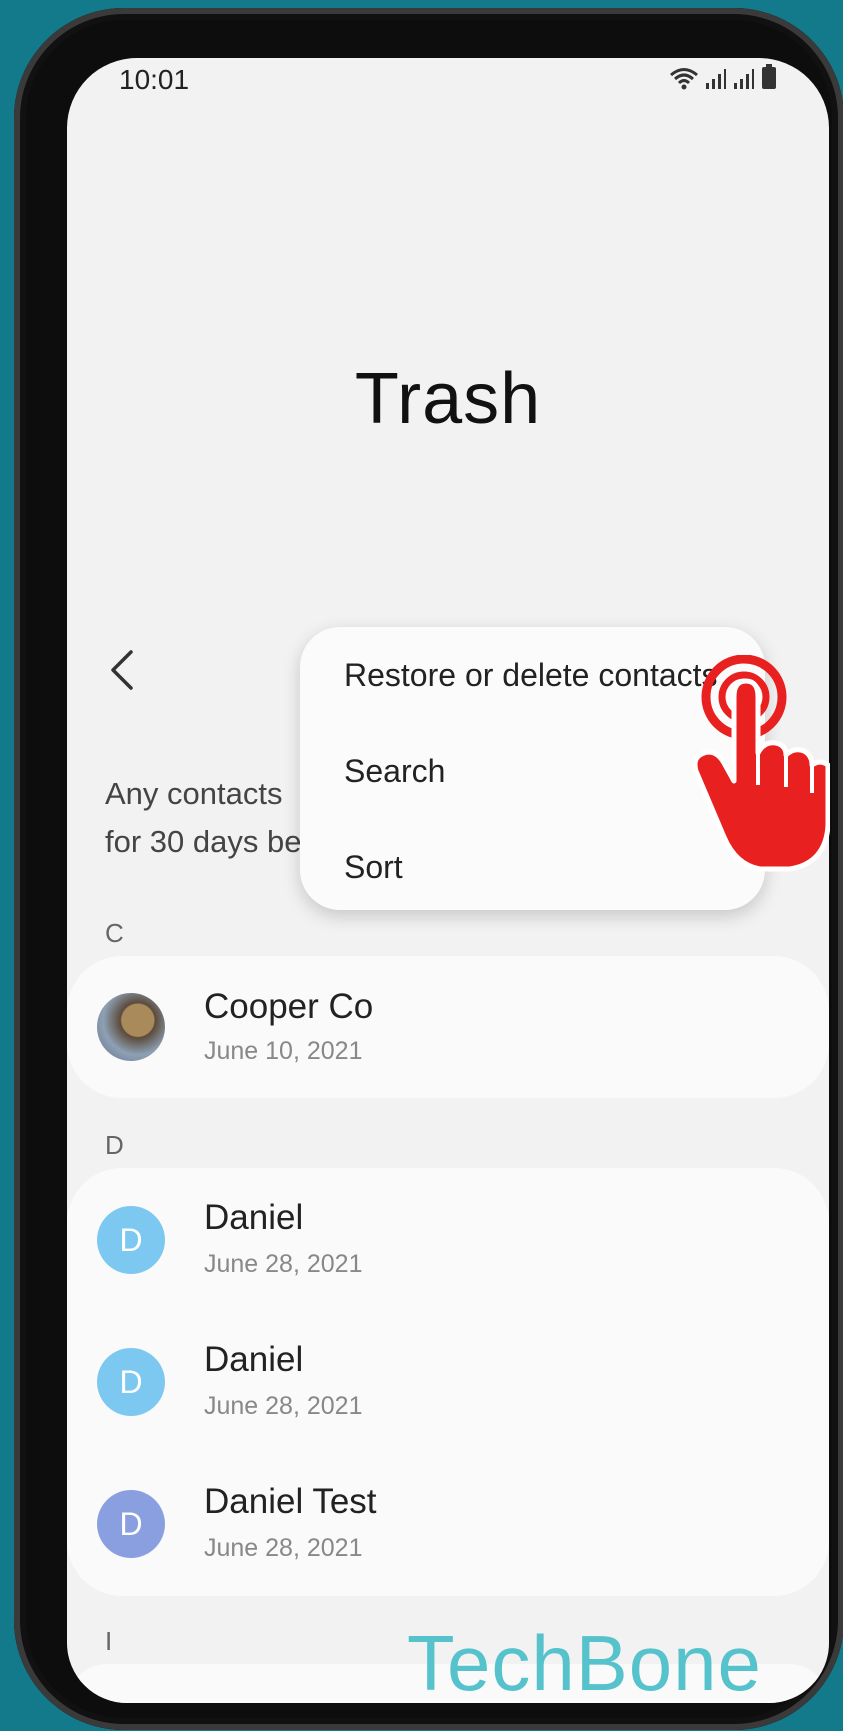 The image size is (843, 1731). What do you see at coordinates (761, 763) in the screenshot?
I see `tap-hand-icon` at bounding box center [761, 763].